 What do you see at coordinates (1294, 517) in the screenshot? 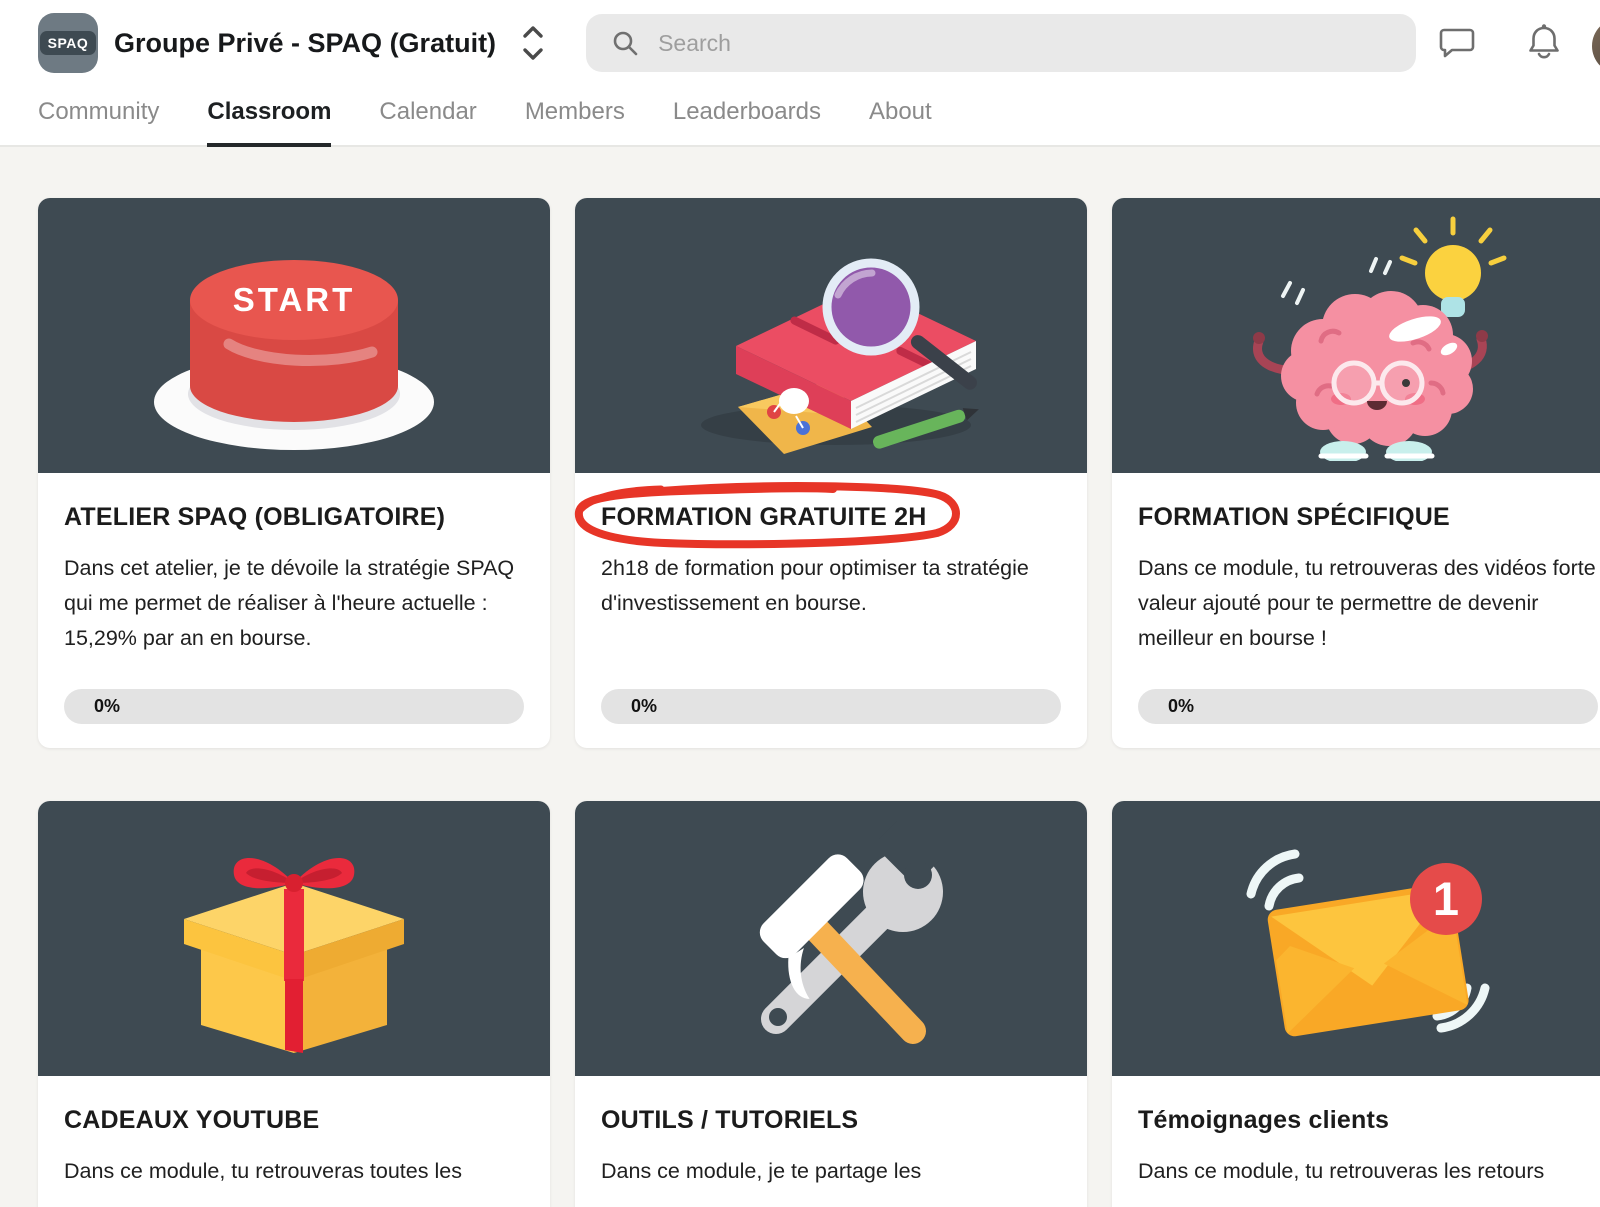
I see `course-title: FORMATION SPÉCIFIQUE` at bounding box center [1294, 517].